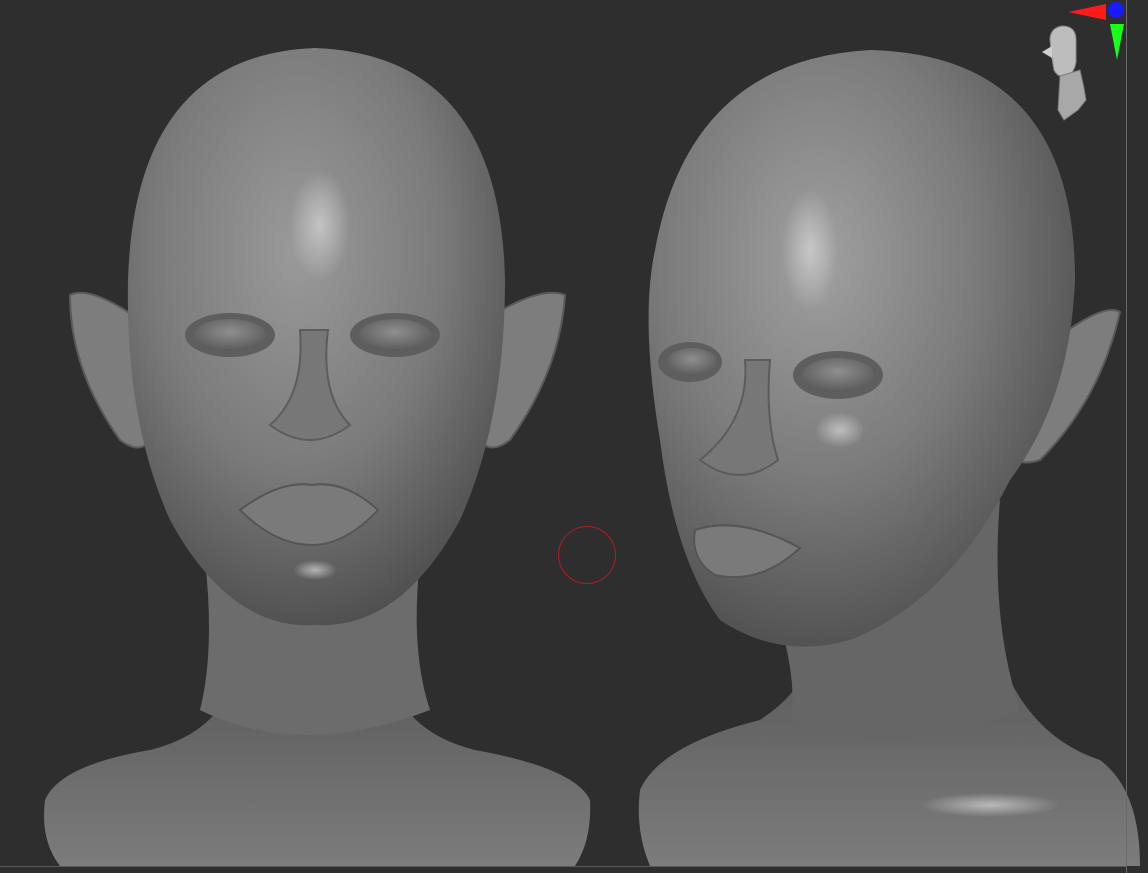 The image size is (1148, 873). I want to click on side-eyeball-right, so click(838, 375).